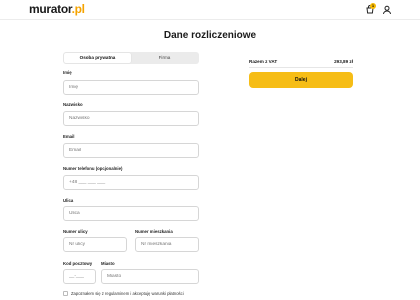 The height and width of the screenshot is (300, 420). Describe the element at coordinates (210, 35) in the screenshot. I see `page-title: Dane rozliczeniowe` at that location.